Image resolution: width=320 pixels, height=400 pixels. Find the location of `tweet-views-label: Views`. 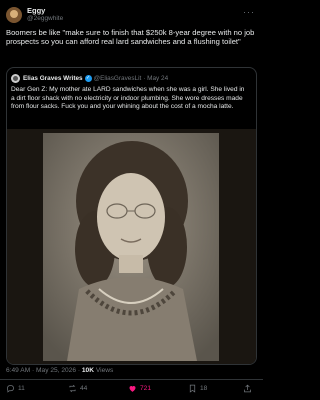

tweet-views-label: Views is located at coordinates (104, 370).